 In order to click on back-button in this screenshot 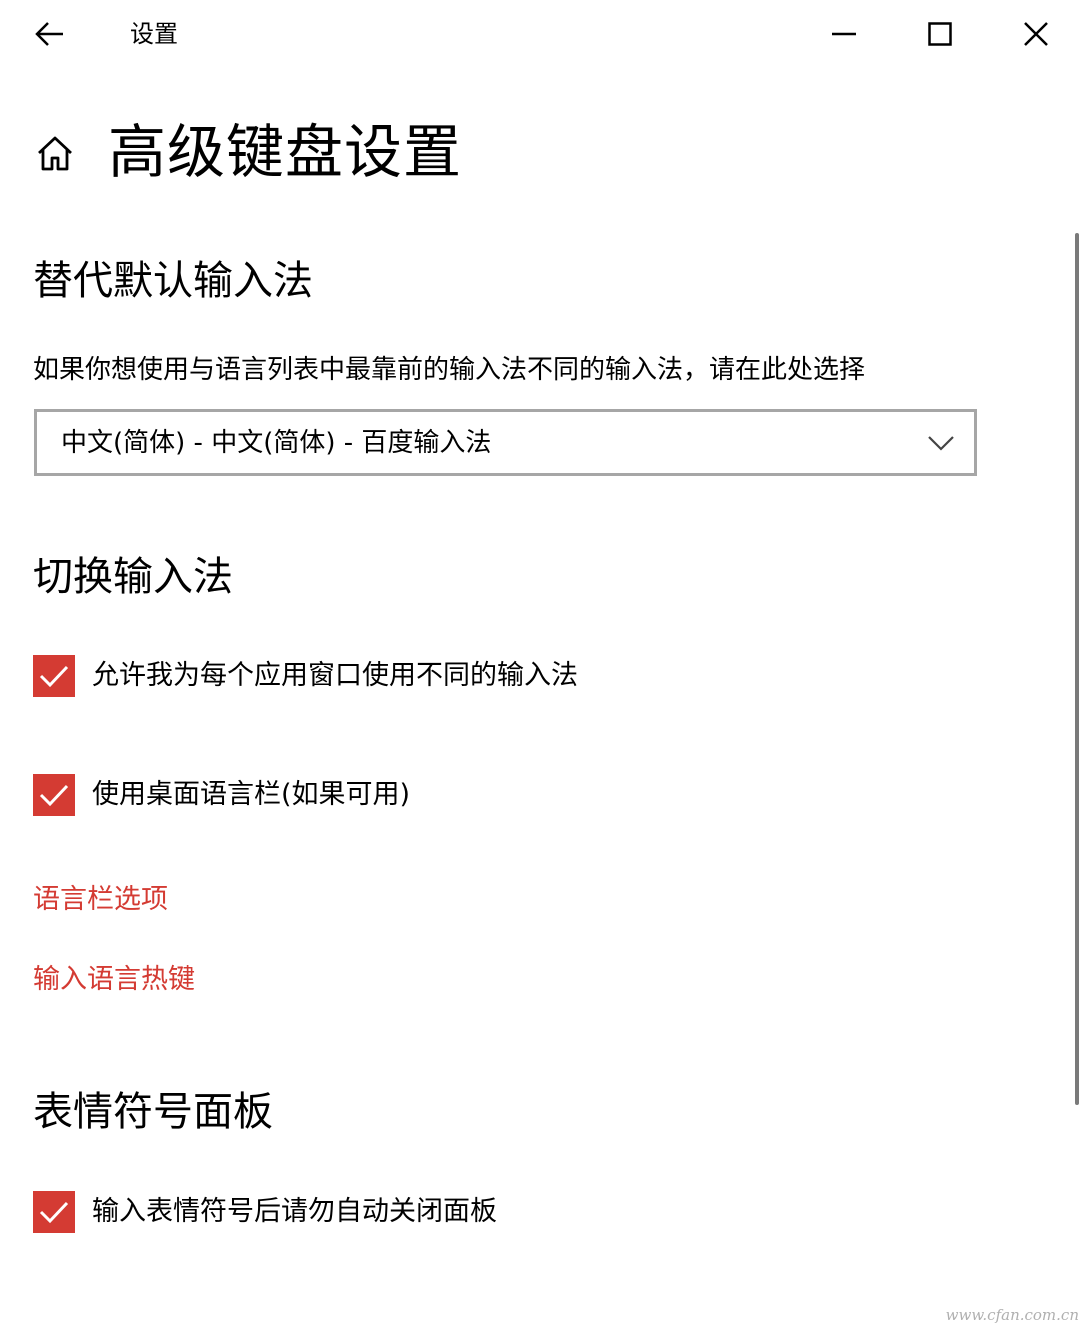, I will do `click(50, 34)`.